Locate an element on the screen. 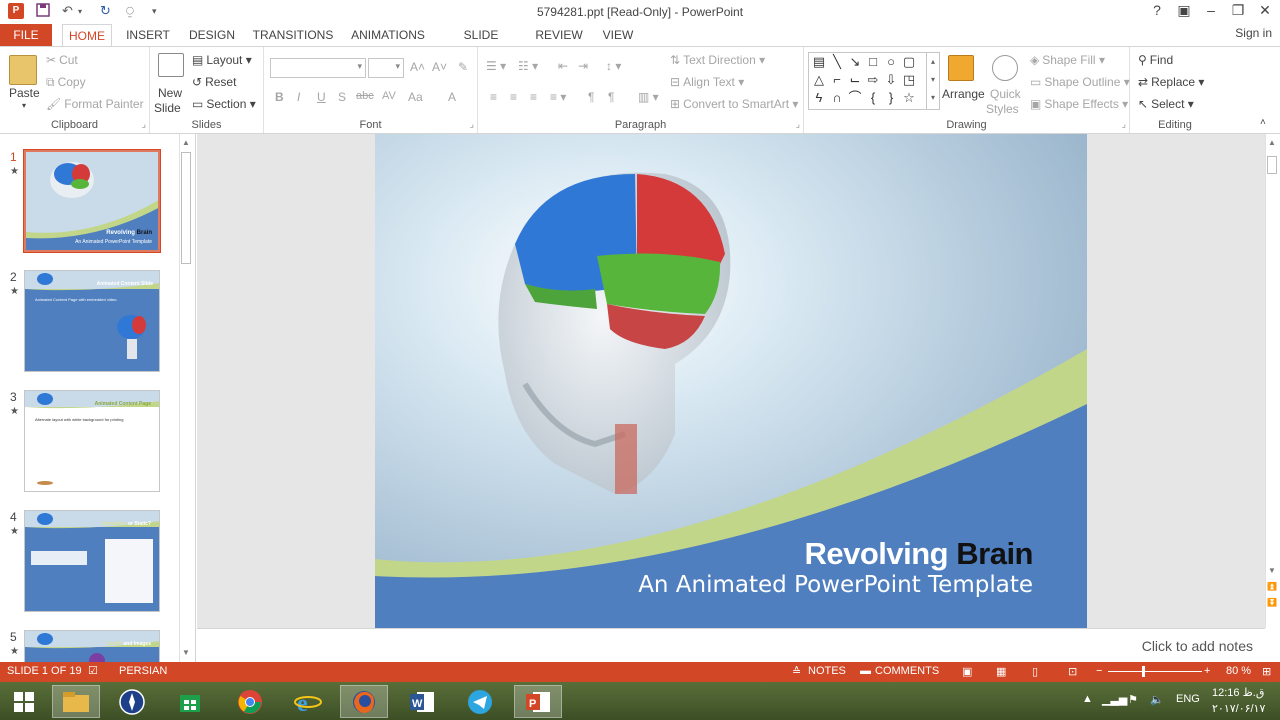  rectangle-shape-icon: □ is located at coordinates (873, 62).